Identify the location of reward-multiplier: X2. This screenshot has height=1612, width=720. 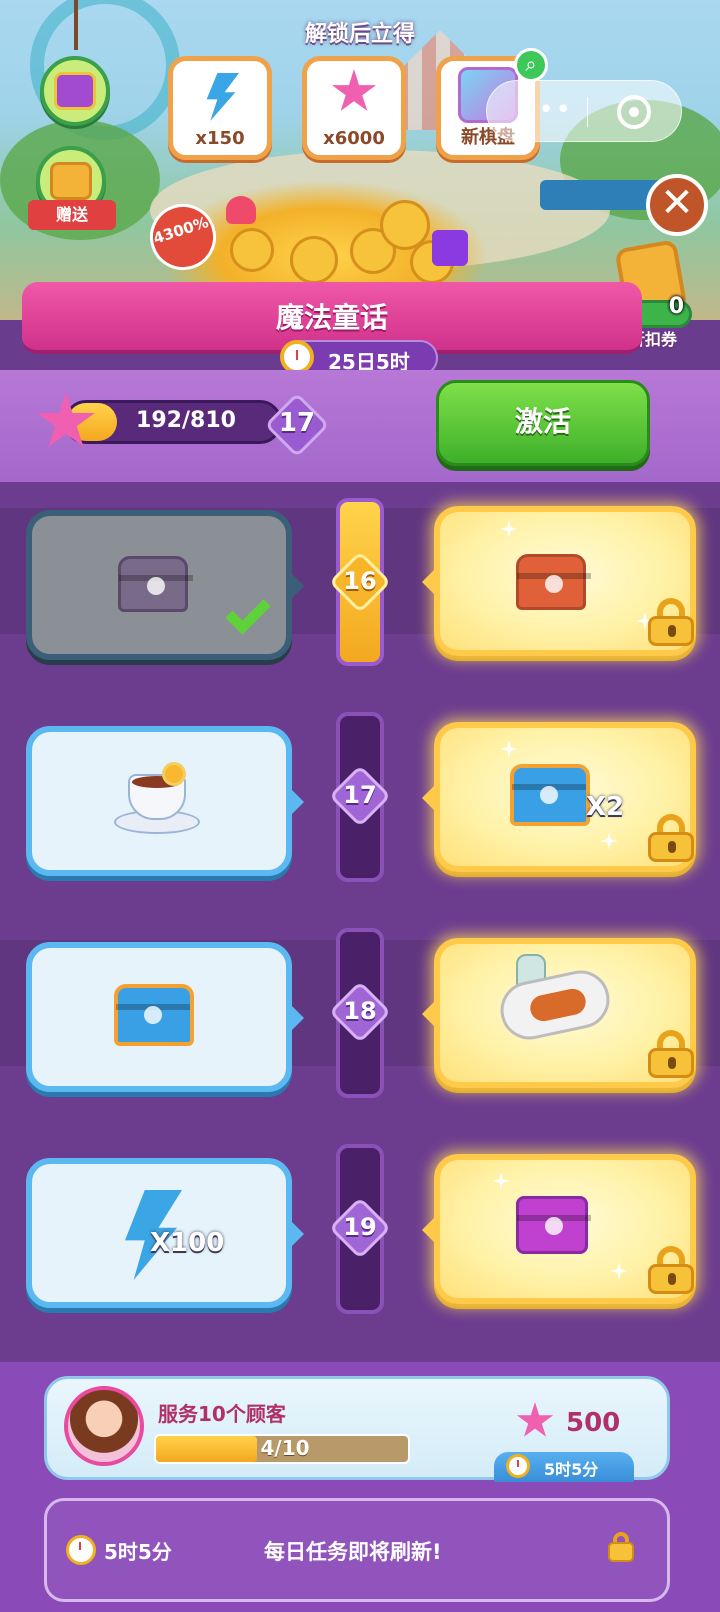
(605, 807).